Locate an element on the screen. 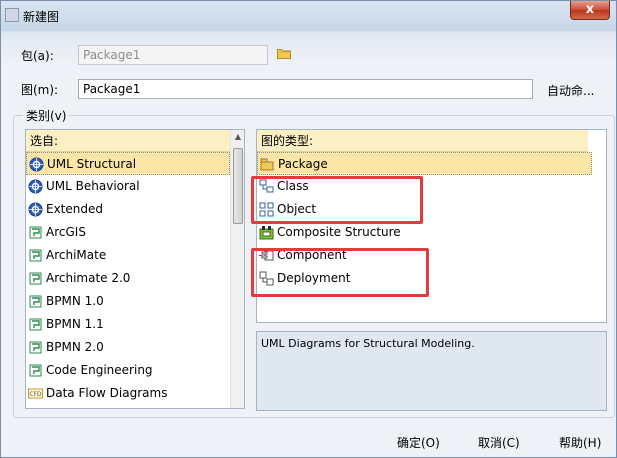 Image resolution: width=617 pixels, height=458 pixels. technology-list-item-label: UML Structural is located at coordinates (92, 164).